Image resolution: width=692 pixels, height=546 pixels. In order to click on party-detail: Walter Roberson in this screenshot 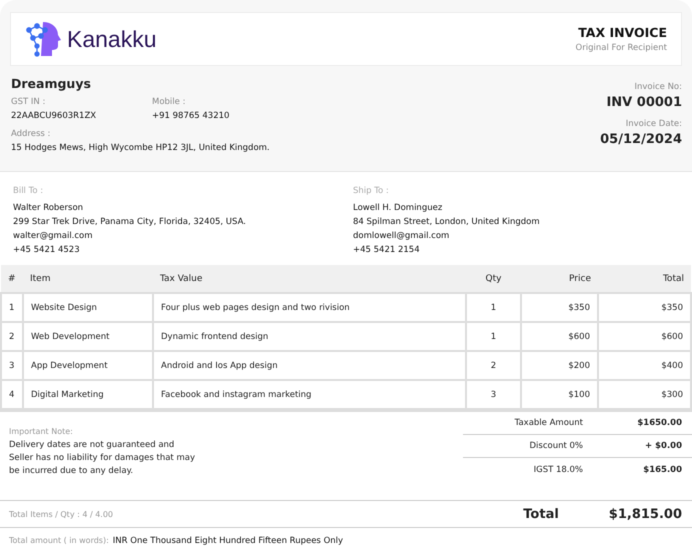, I will do `click(48, 208)`.